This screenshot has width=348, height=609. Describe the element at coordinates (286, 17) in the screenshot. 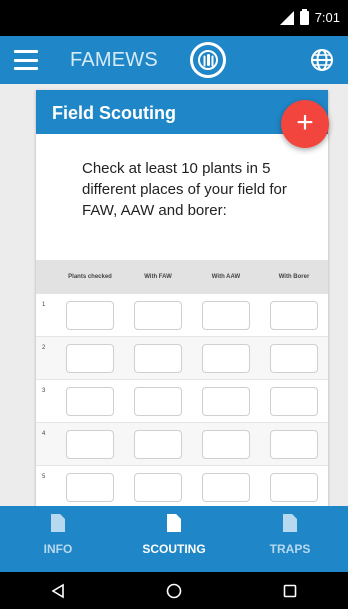

I see `signal-icon` at that location.